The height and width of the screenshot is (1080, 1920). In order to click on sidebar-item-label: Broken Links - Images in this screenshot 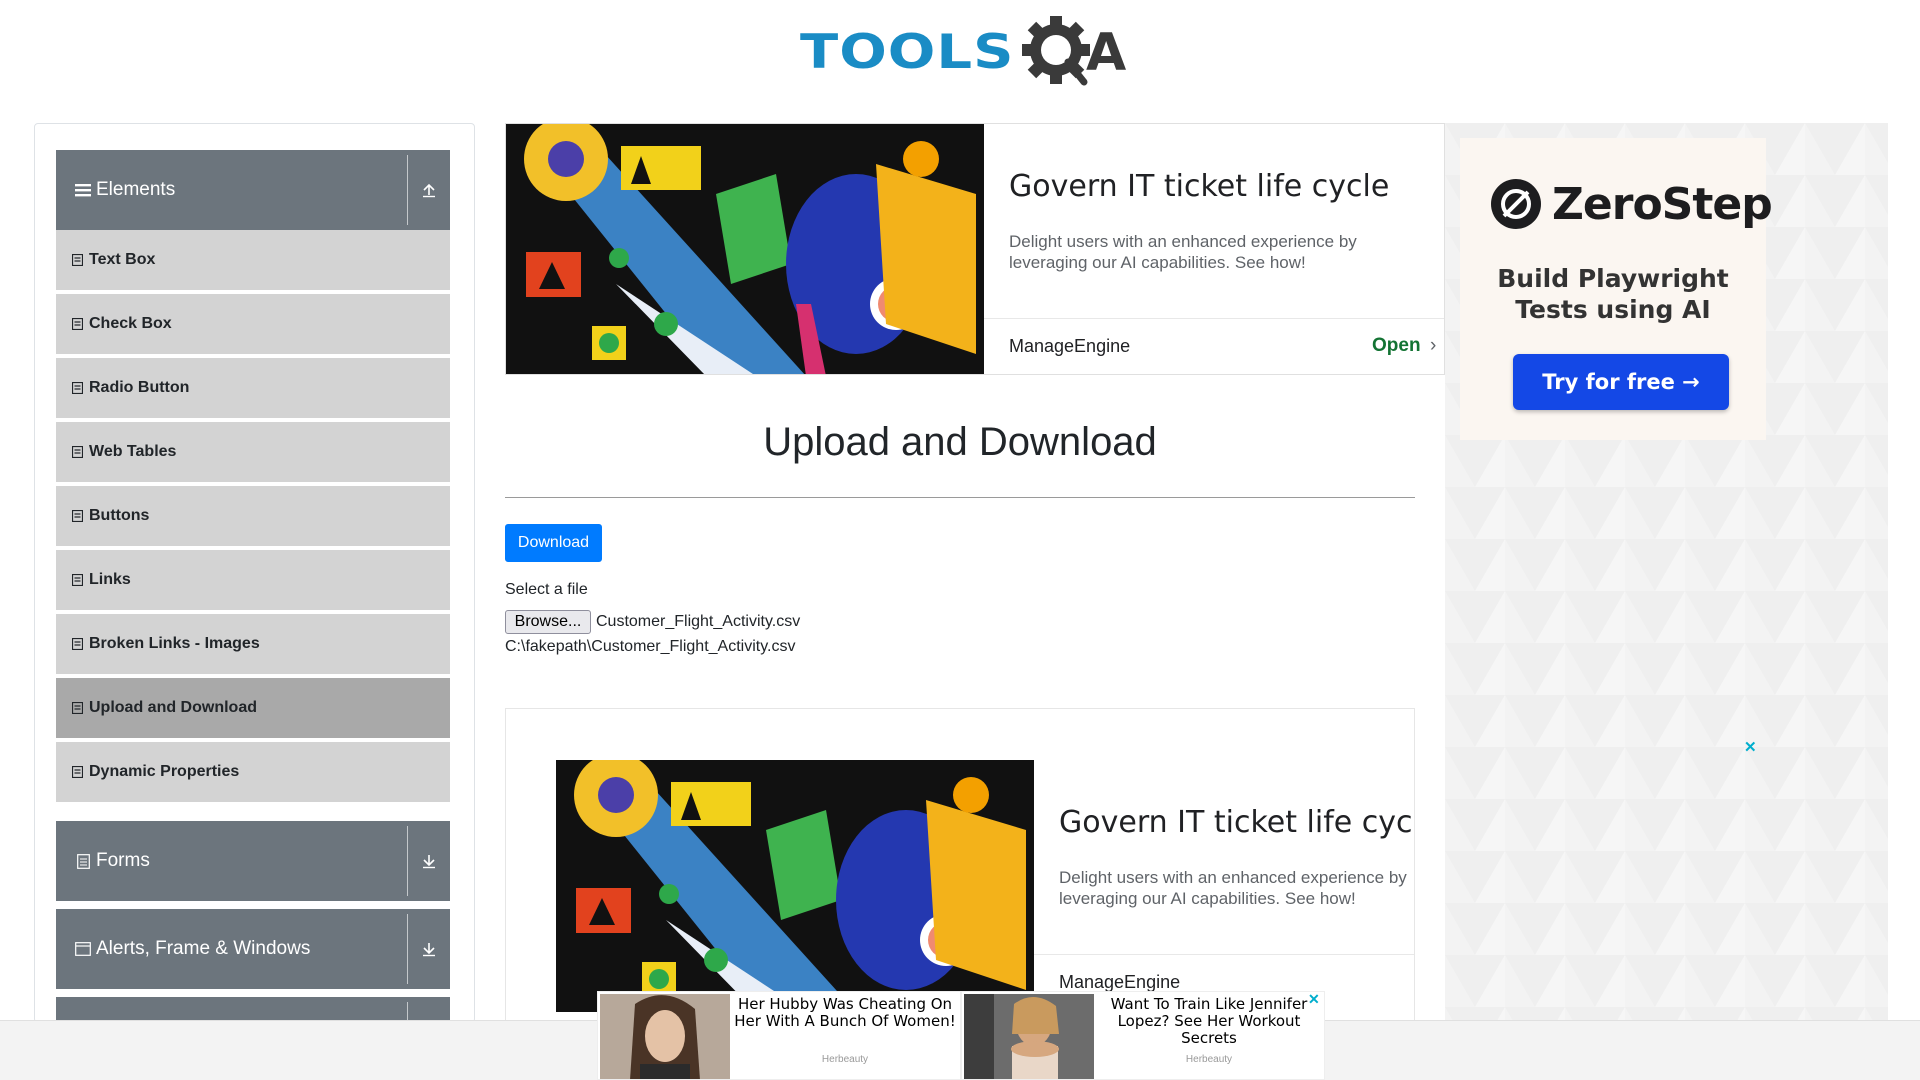, I will do `click(174, 643)`.